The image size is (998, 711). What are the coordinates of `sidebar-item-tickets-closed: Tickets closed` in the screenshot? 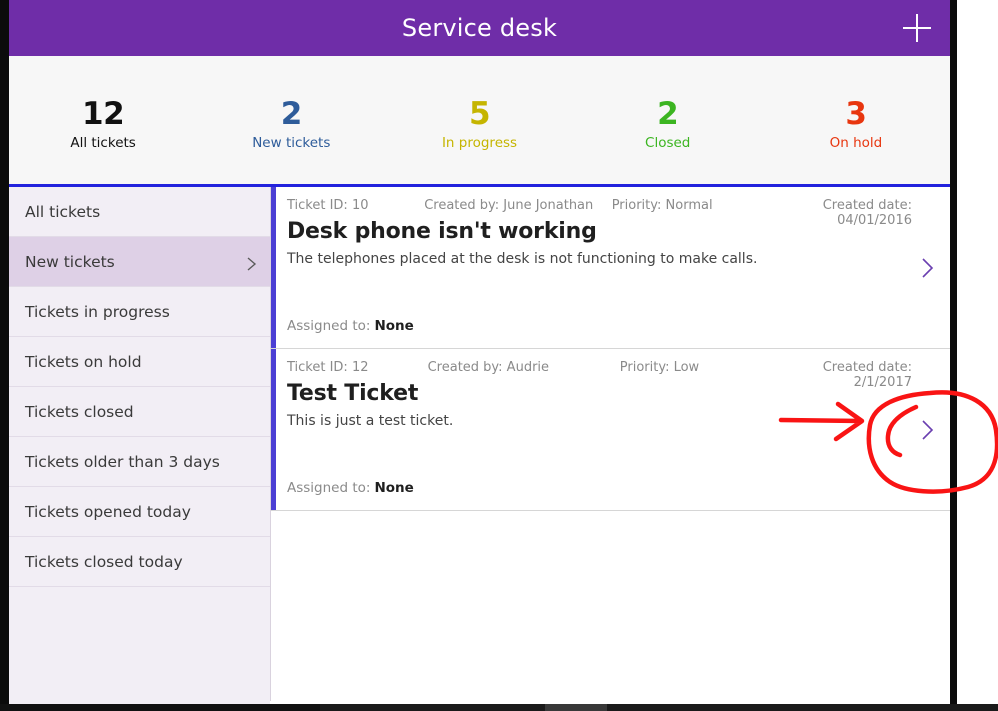 It's located at (139, 412).